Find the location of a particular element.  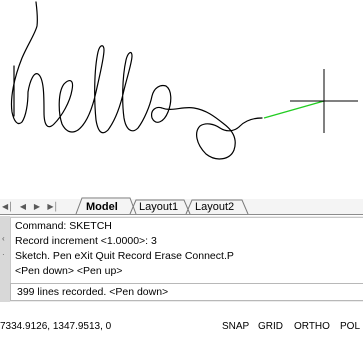

tab-bar-divider is located at coordinates (181, 214).